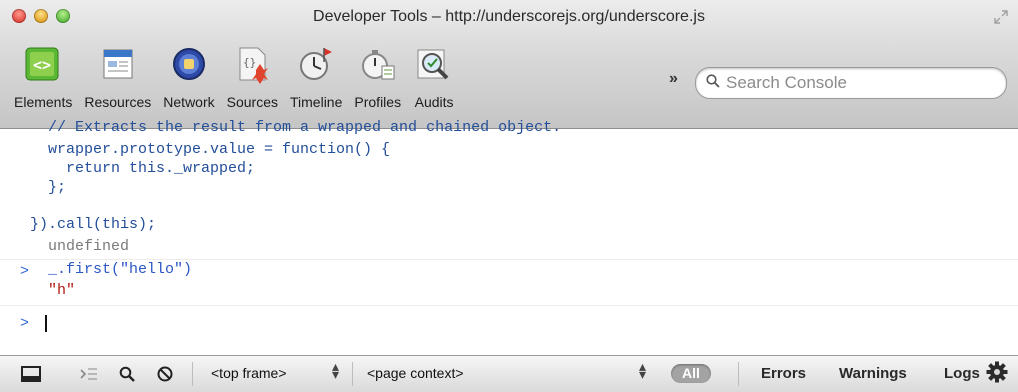  Describe the element at coordinates (1001, 17) in the screenshot. I see `fullscreen-icon` at that location.